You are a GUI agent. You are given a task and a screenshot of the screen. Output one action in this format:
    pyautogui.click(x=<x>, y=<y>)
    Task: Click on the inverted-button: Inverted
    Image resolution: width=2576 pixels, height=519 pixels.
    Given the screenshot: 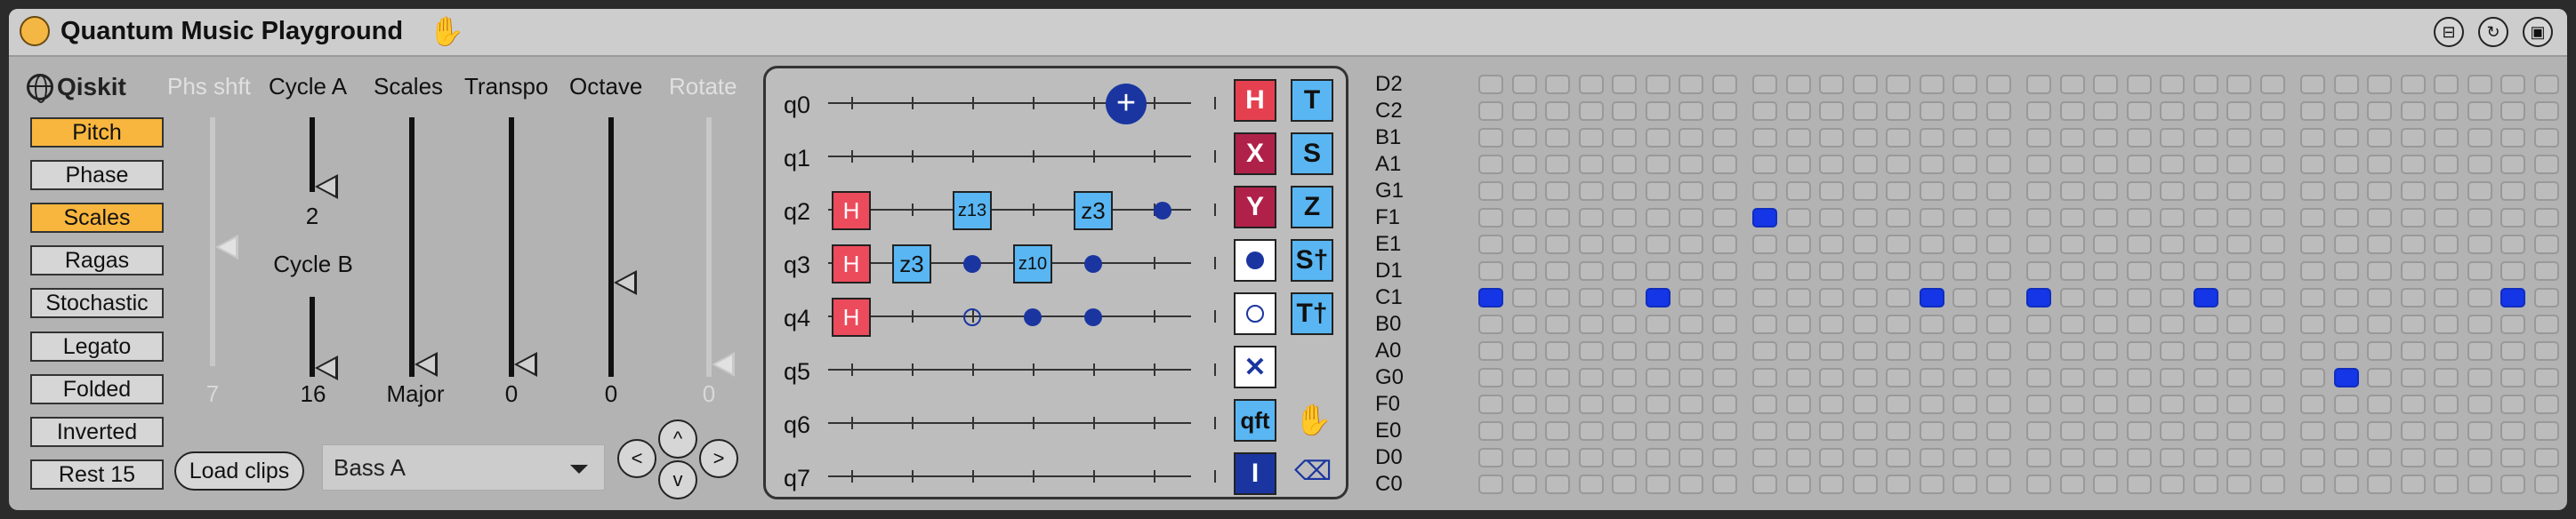 What is the action you would take?
    pyautogui.click(x=97, y=432)
    